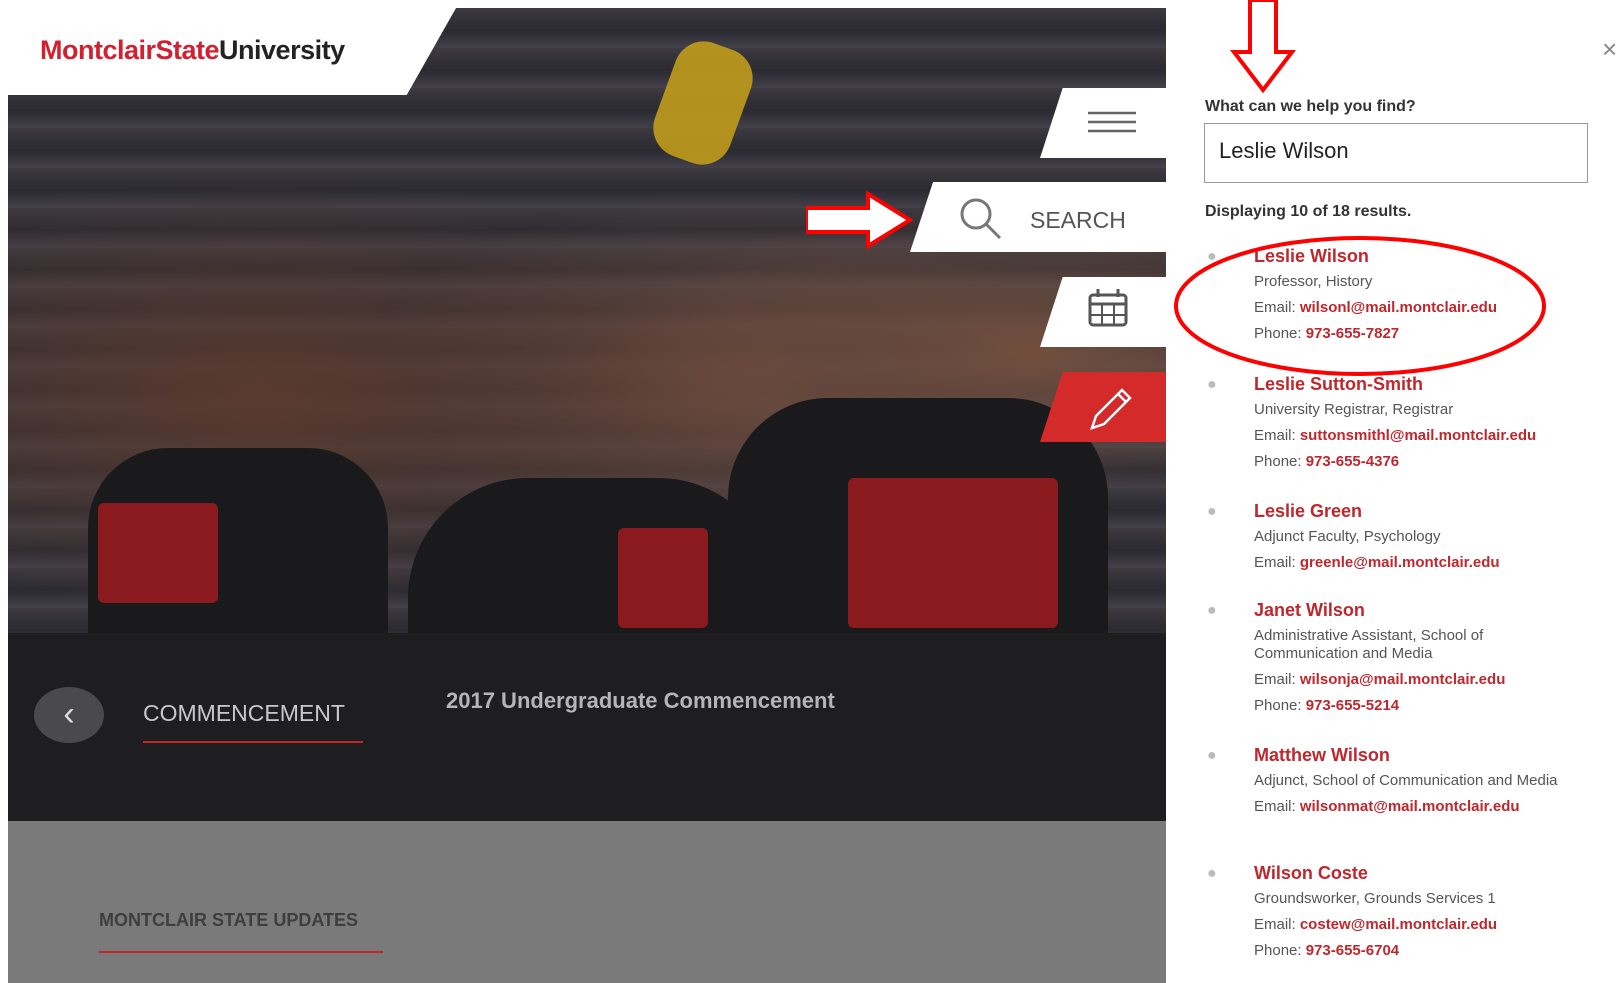 Image resolution: width=1623 pixels, height=983 pixels. Describe the element at coordinates (1410, 806) in the screenshot. I see `result-email-link: wilsonmat@mail.montclair.edu` at that location.